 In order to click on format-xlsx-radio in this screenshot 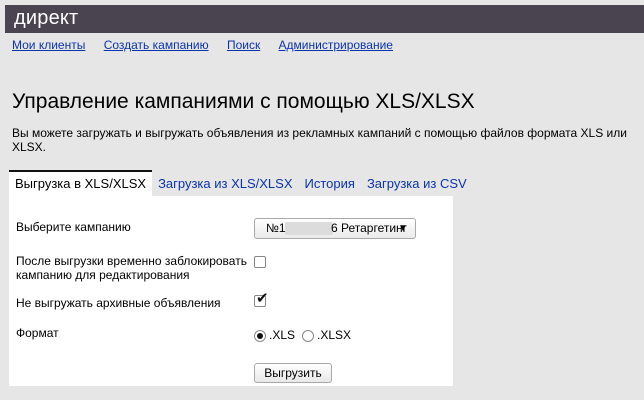, I will do `click(308, 336)`.